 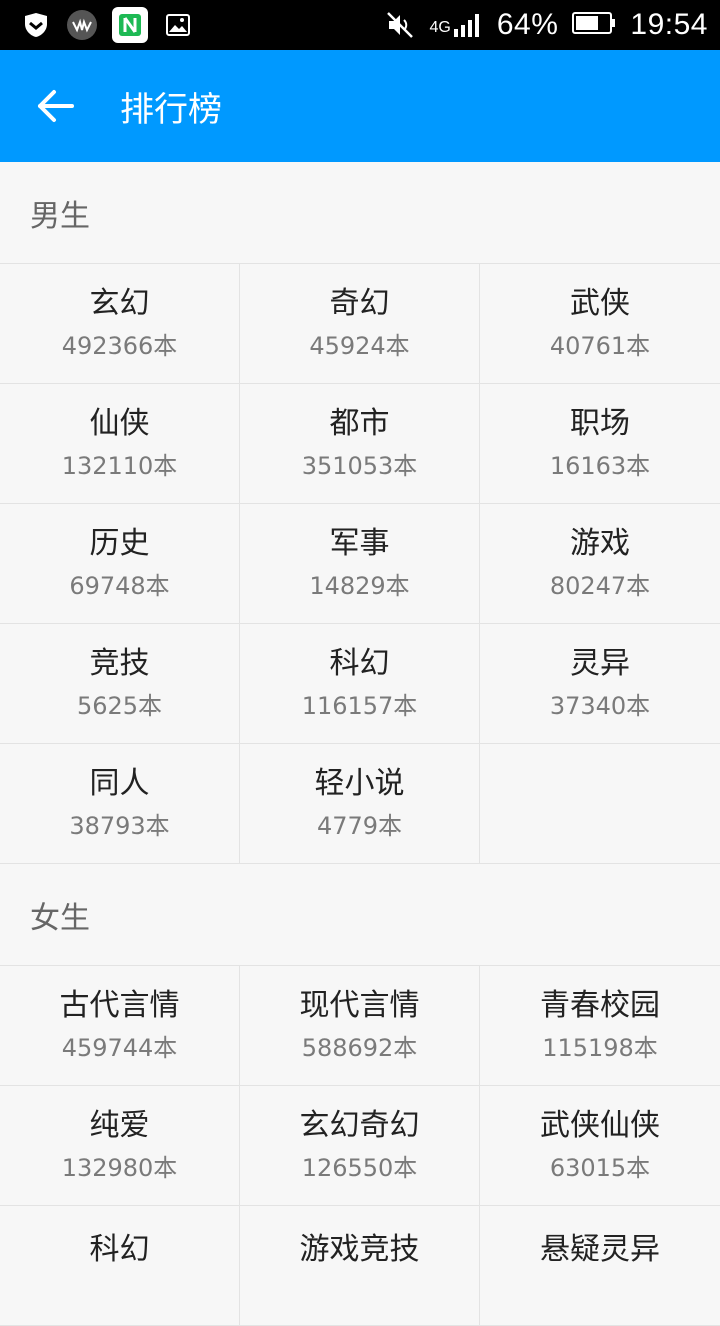 I want to click on category-count: 4779本, so click(x=359, y=825).